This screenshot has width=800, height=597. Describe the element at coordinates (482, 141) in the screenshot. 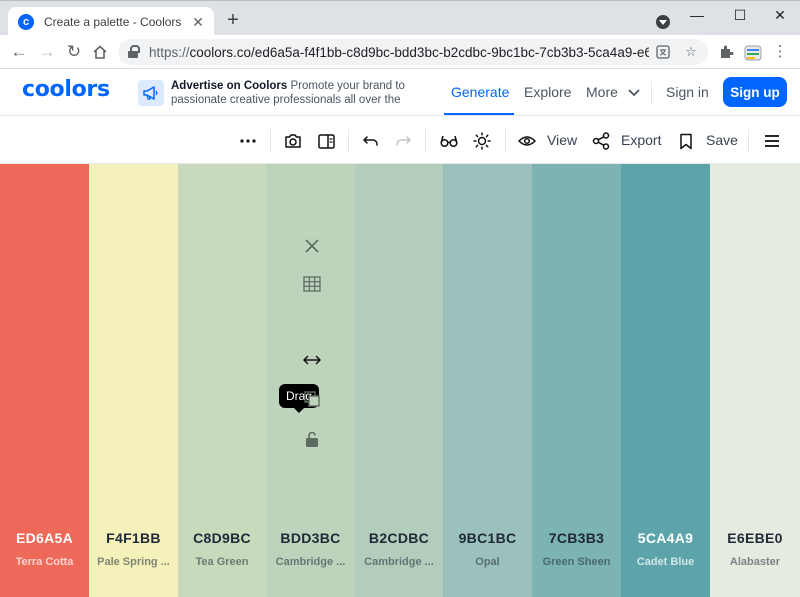

I see `sun-brightness-icon` at that location.